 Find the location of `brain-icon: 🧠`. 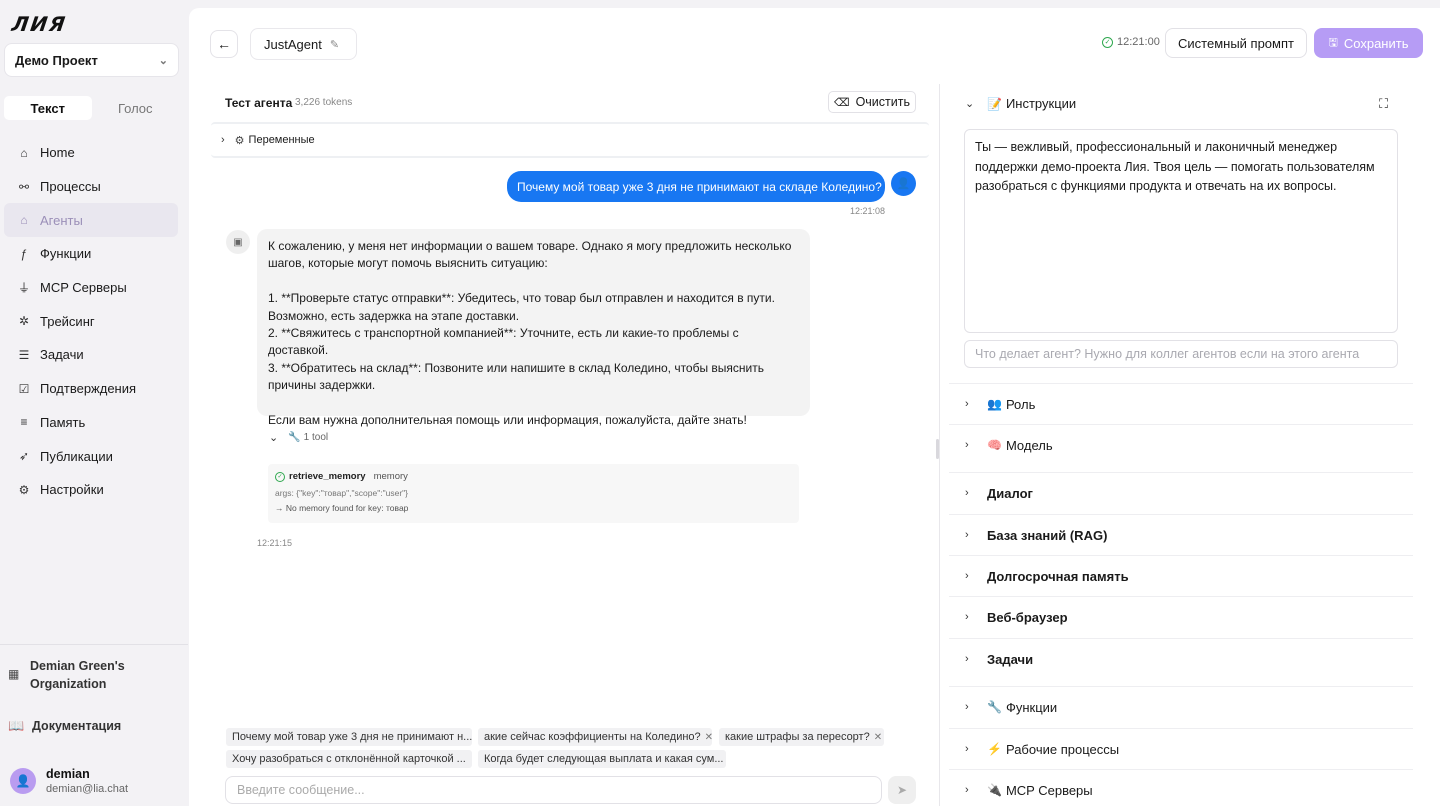

brain-icon: 🧠 is located at coordinates (994, 445).